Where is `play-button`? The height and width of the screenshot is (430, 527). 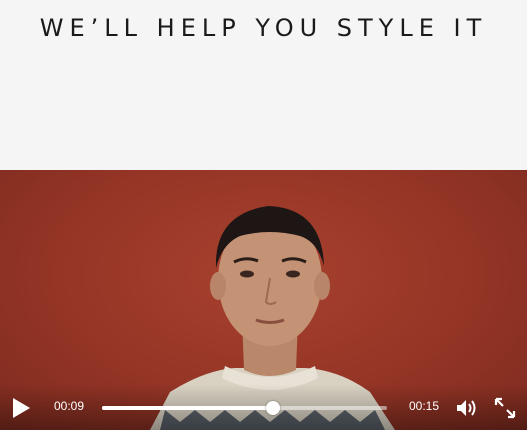 play-button is located at coordinates (21, 408).